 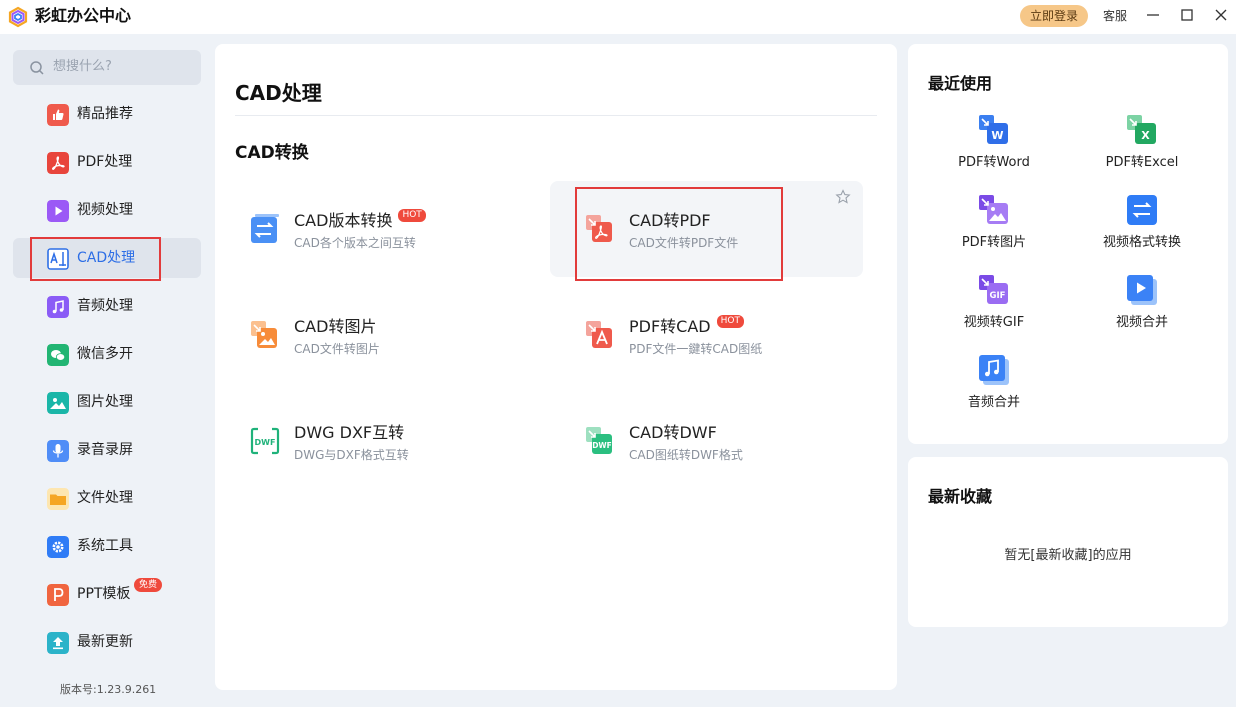 What do you see at coordinates (618, 17) in the screenshot?
I see `title-bar: 彩虹办公中心 立即登录 客服` at bounding box center [618, 17].